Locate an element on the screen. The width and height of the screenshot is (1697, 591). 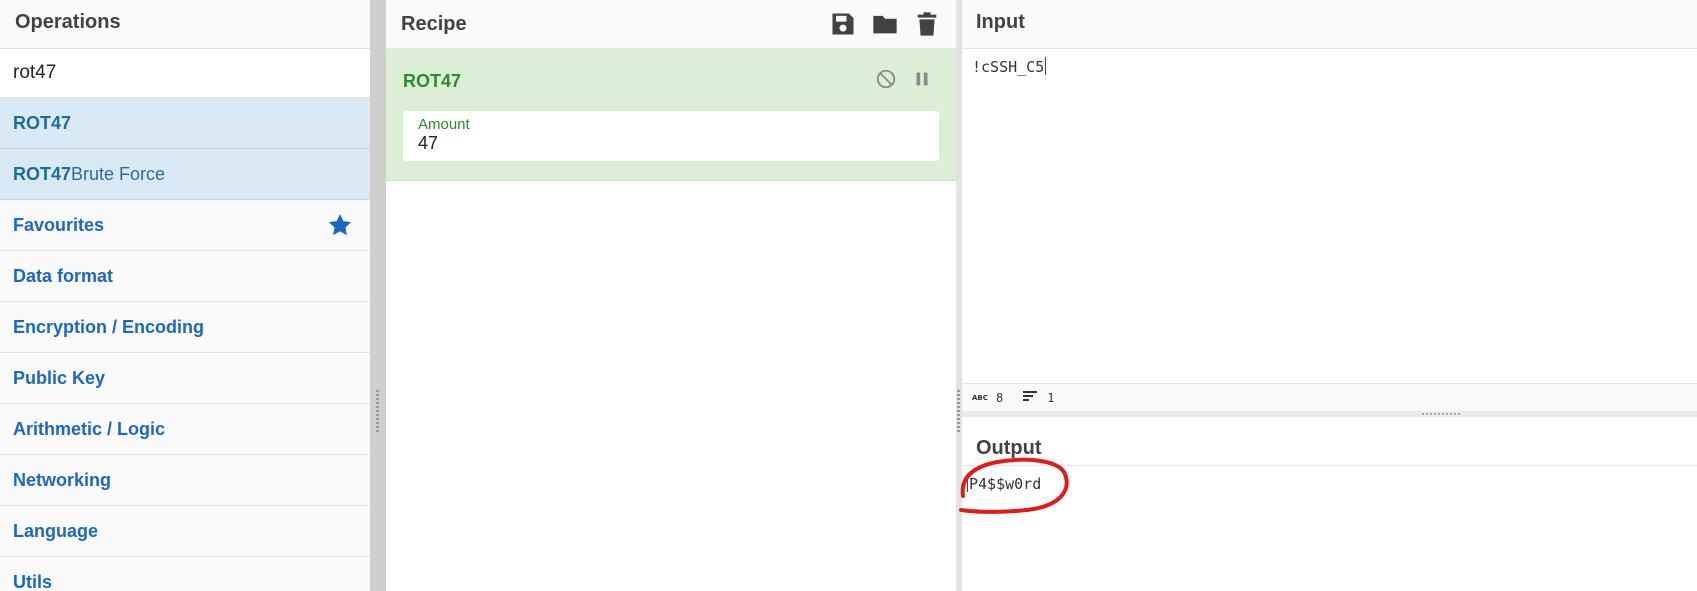
pause-icon is located at coordinates (922, 79).